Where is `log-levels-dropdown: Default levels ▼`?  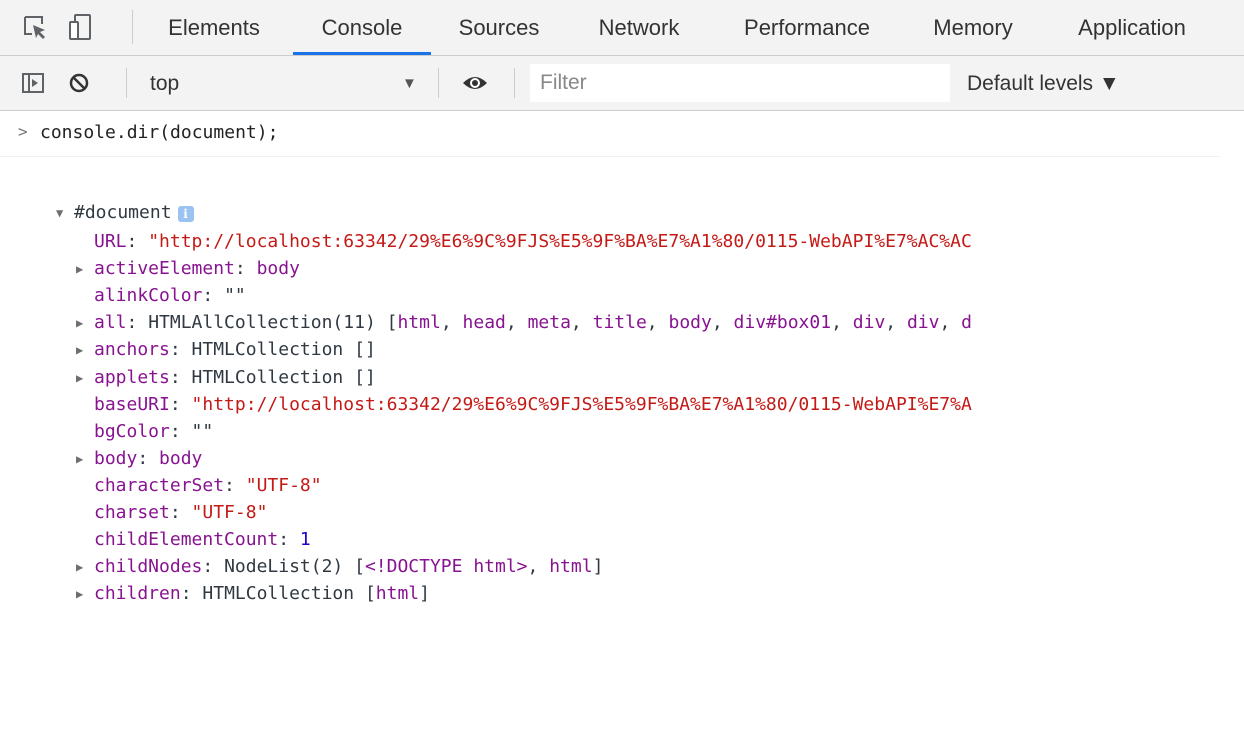
log-levels-dropdown: Default levels ▼ is located at coordinates (1043, 84).